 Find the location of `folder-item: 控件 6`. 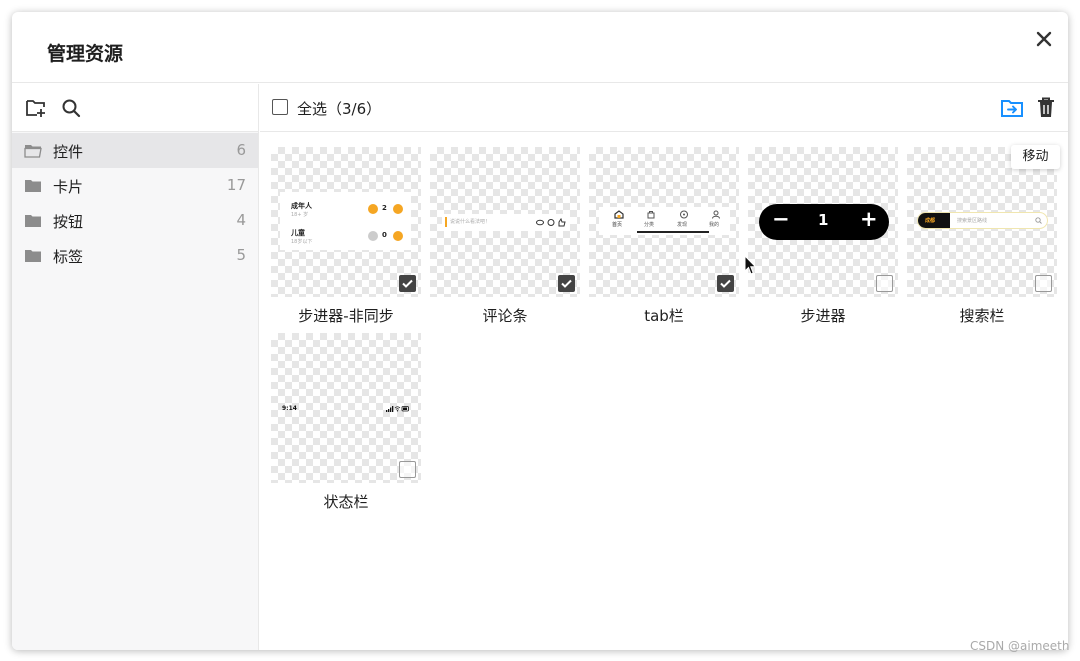

folder-item: 控件 6 is located at coordinates (135, 150).